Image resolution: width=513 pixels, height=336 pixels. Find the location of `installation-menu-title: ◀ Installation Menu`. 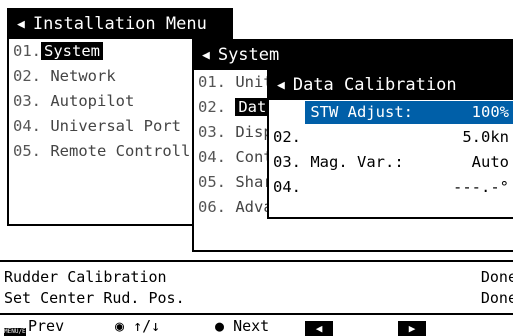

installation-menu-title: ◀ Installation Menu is located at coordinates (120, 24).